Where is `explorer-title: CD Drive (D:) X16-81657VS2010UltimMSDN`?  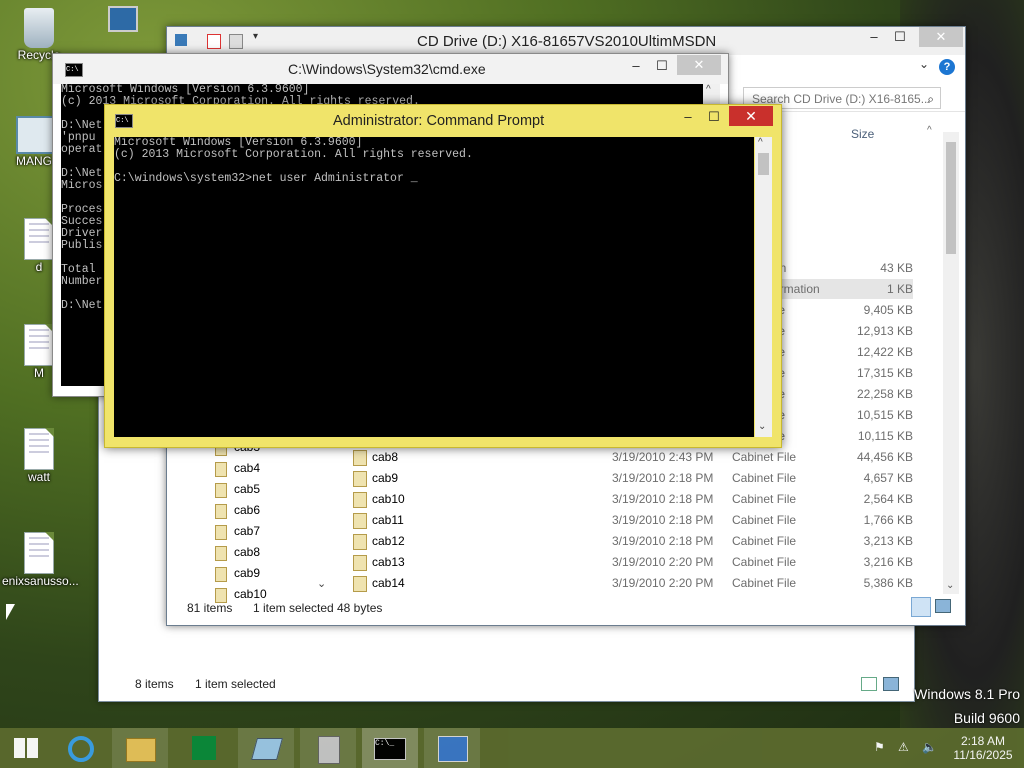
explorer-title: CD Drive (D:) X16-81657VS2010UltimMSDN is located at coordinates (567, 41).